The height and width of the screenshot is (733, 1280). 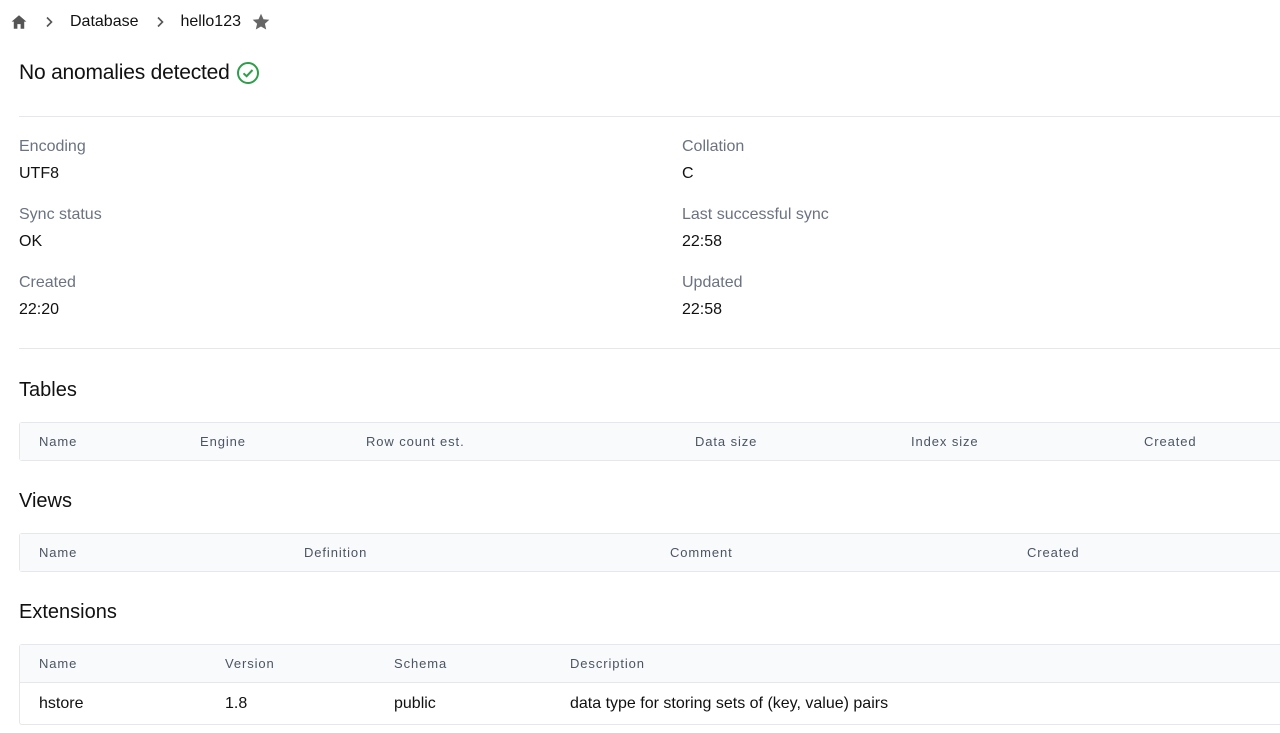 I want to click on column-header-comment: Comment, so click(x=701, y=552).